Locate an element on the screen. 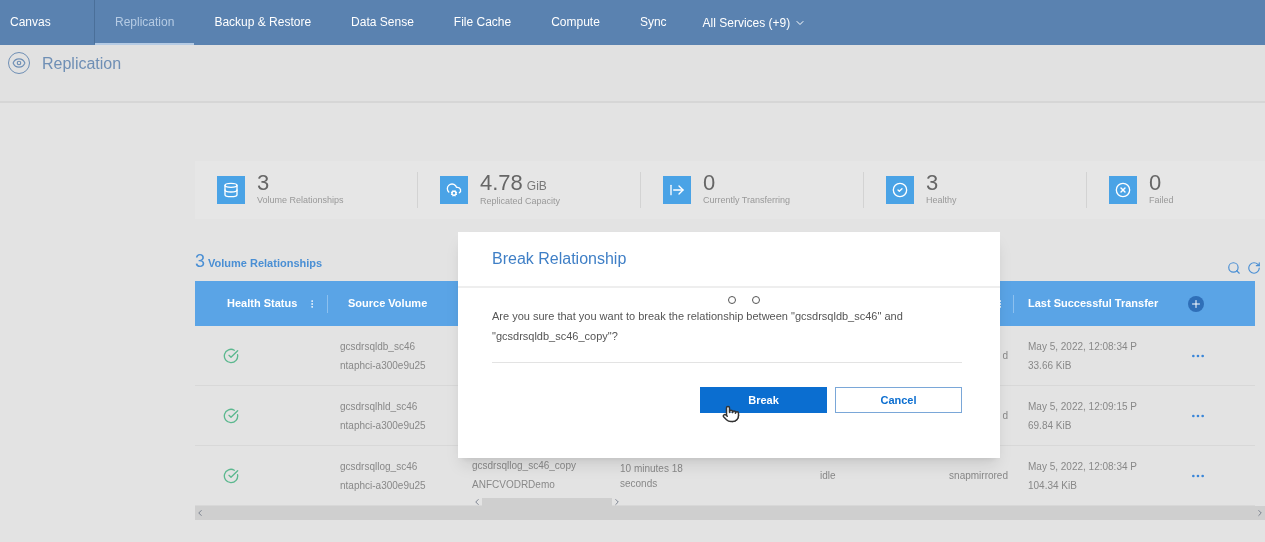 This screenshot has width=1265, height=542. nav-tab: Data Sense is located at coordinates (382, 22).